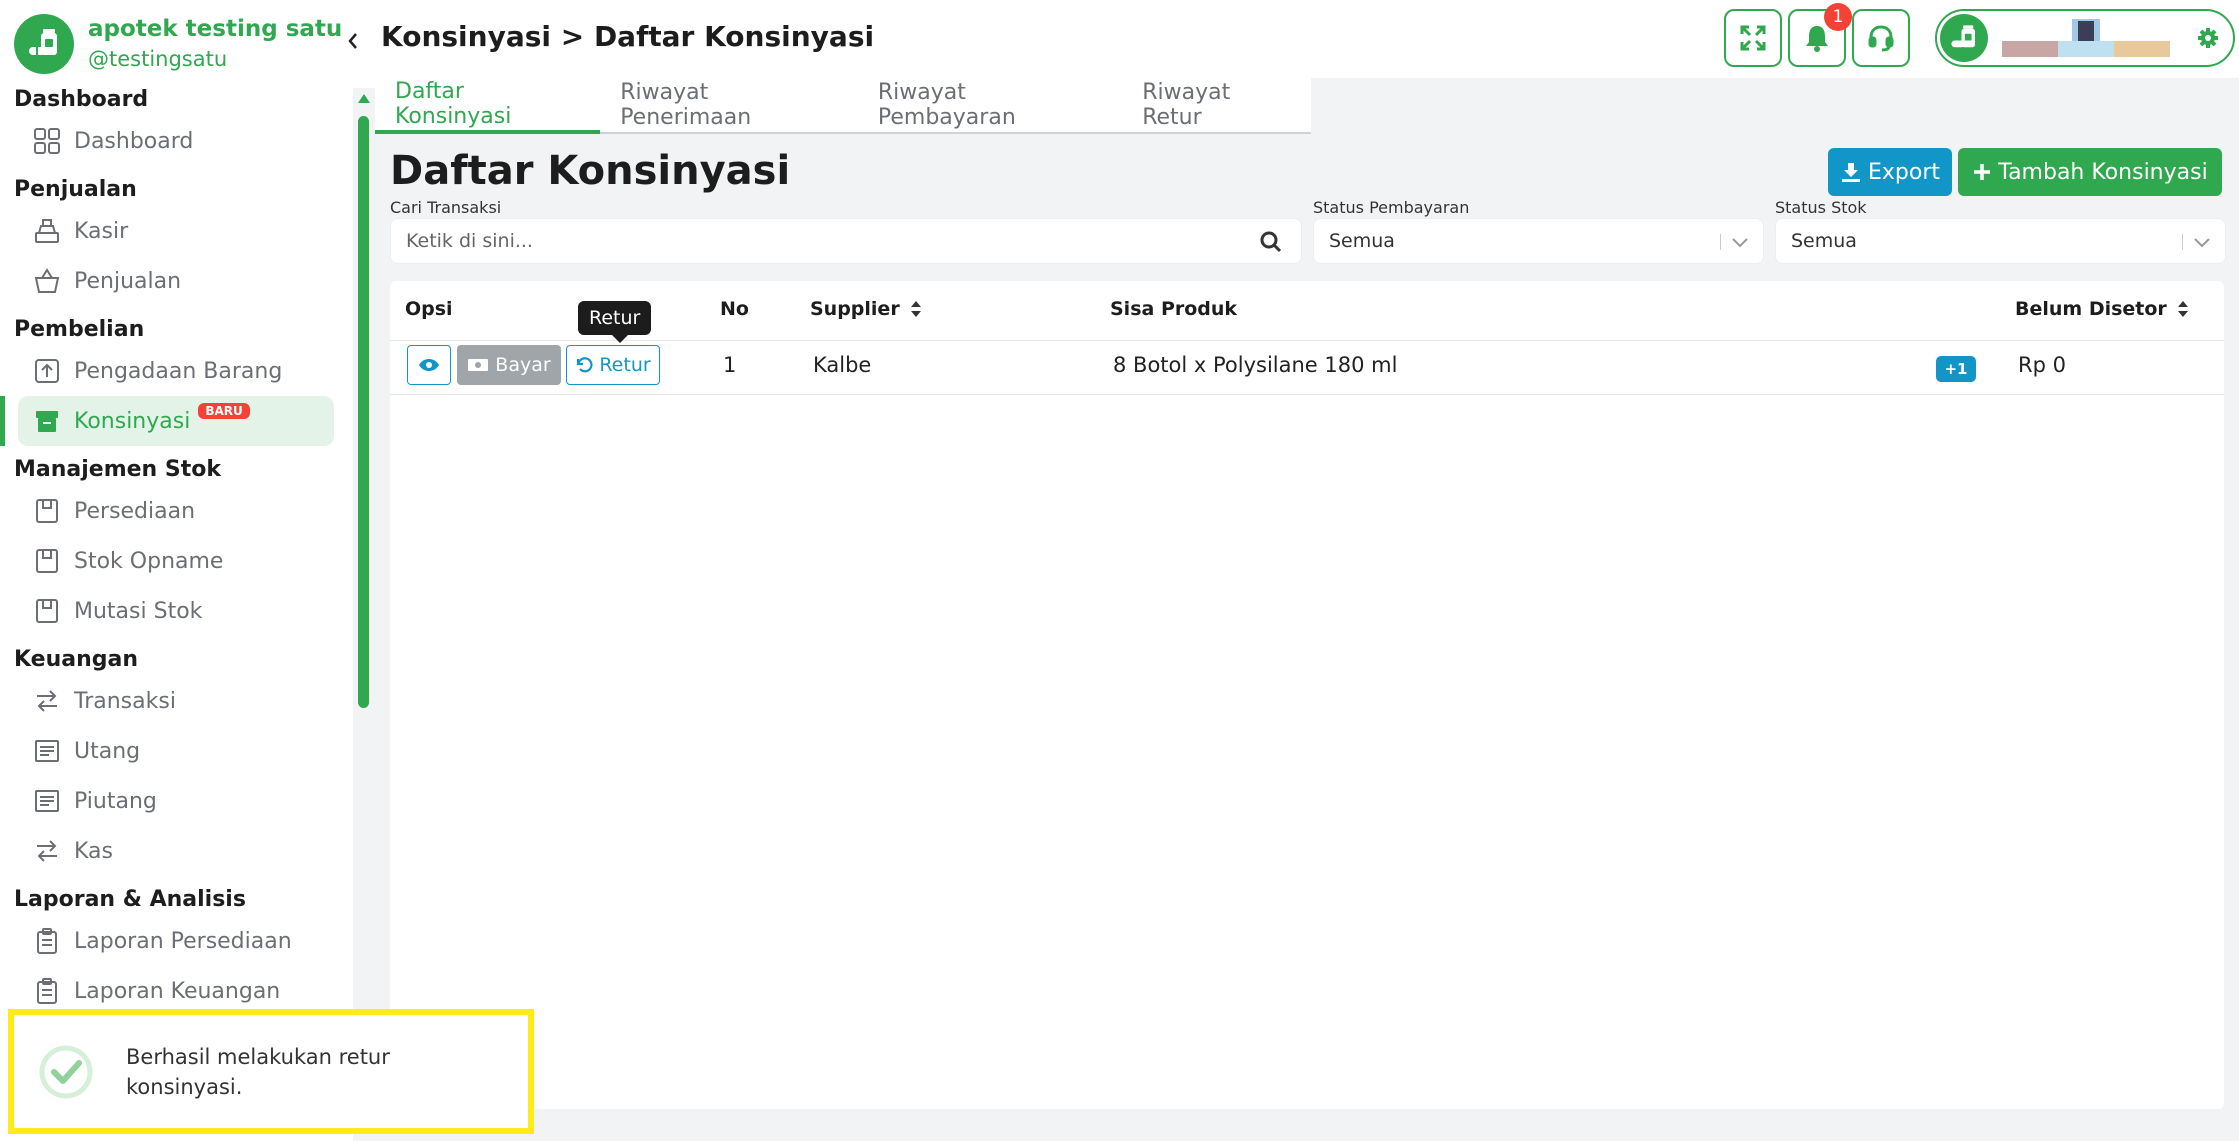 This screenshot has width=2239, height=1141. I want to click on stock-status-label: Status Stok, so click(1821, 207).